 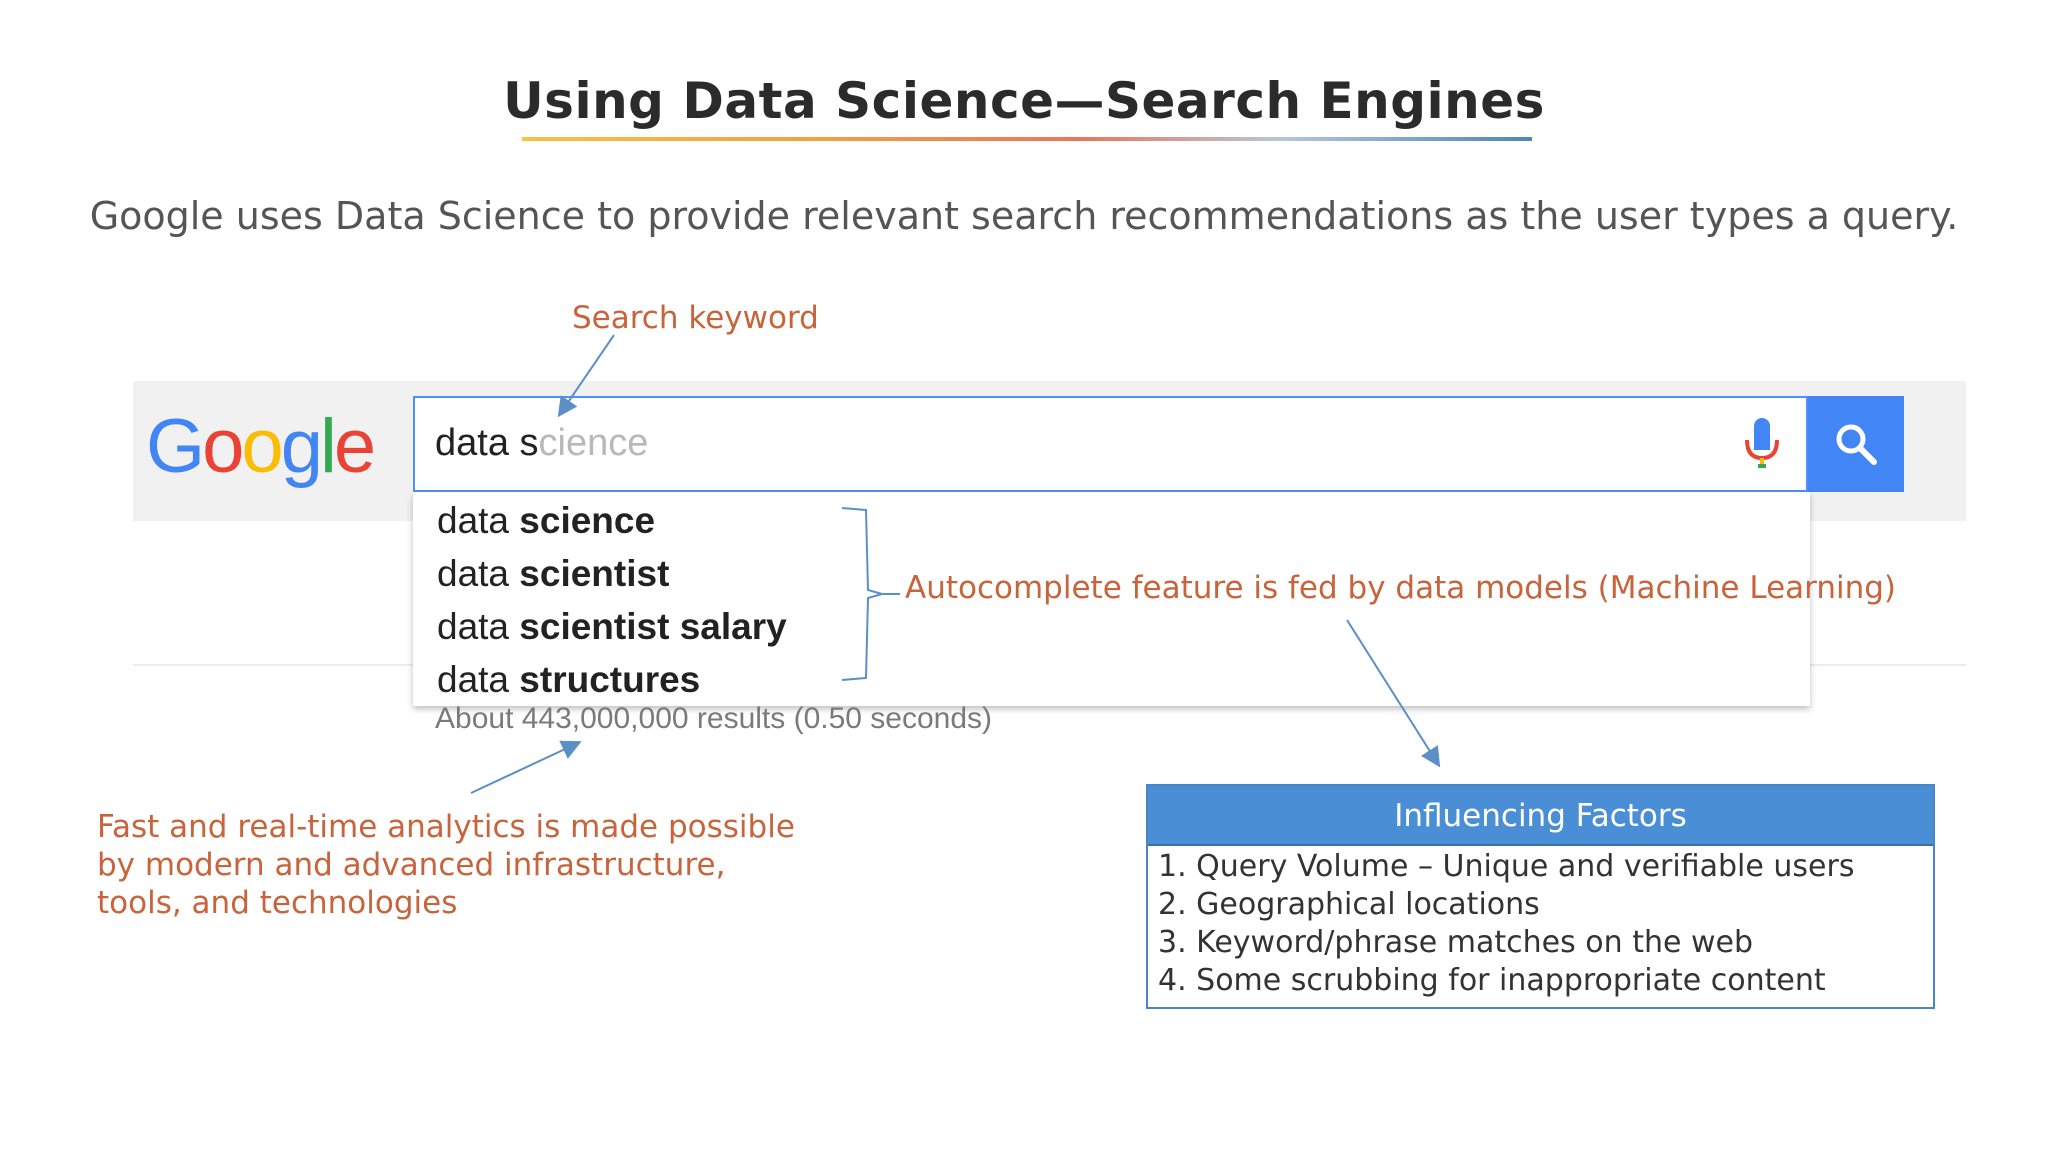 I want to click on query-autocomplete-hint: cience, so click(x=593, y=443).